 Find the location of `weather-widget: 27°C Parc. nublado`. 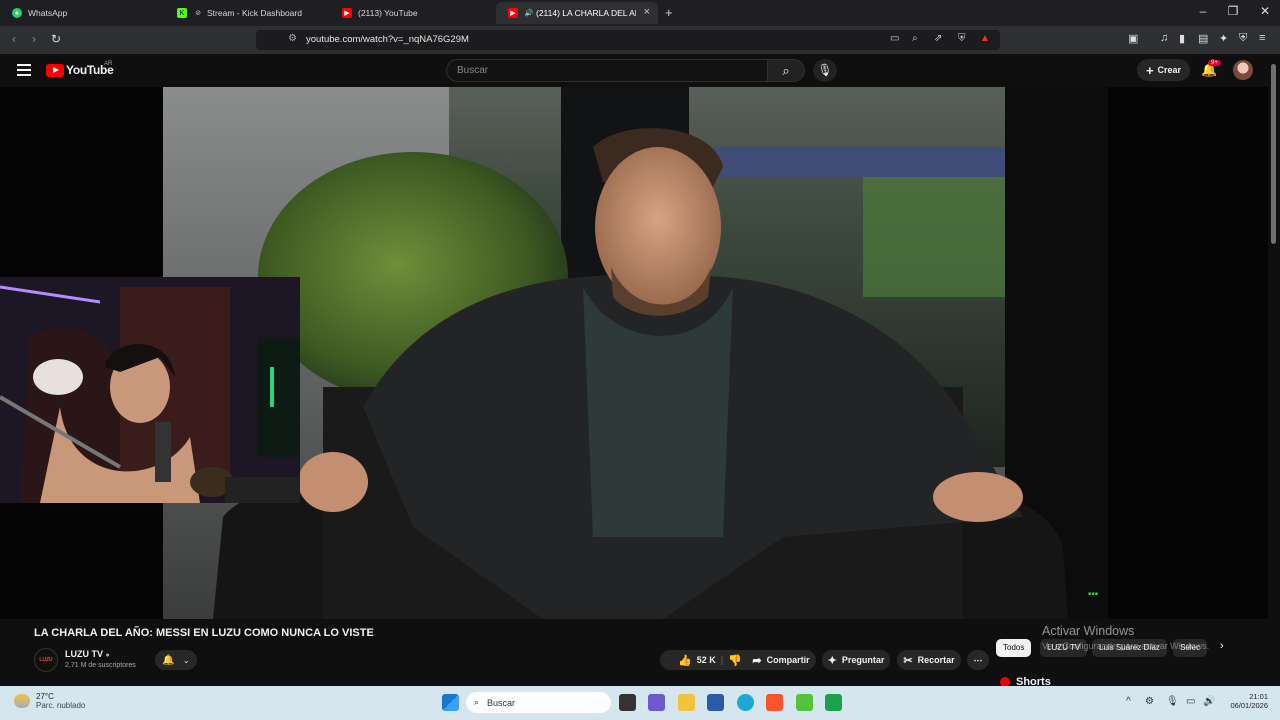

weather-widget: 27°C Parc. nublado is located at coordinates (49, 701).